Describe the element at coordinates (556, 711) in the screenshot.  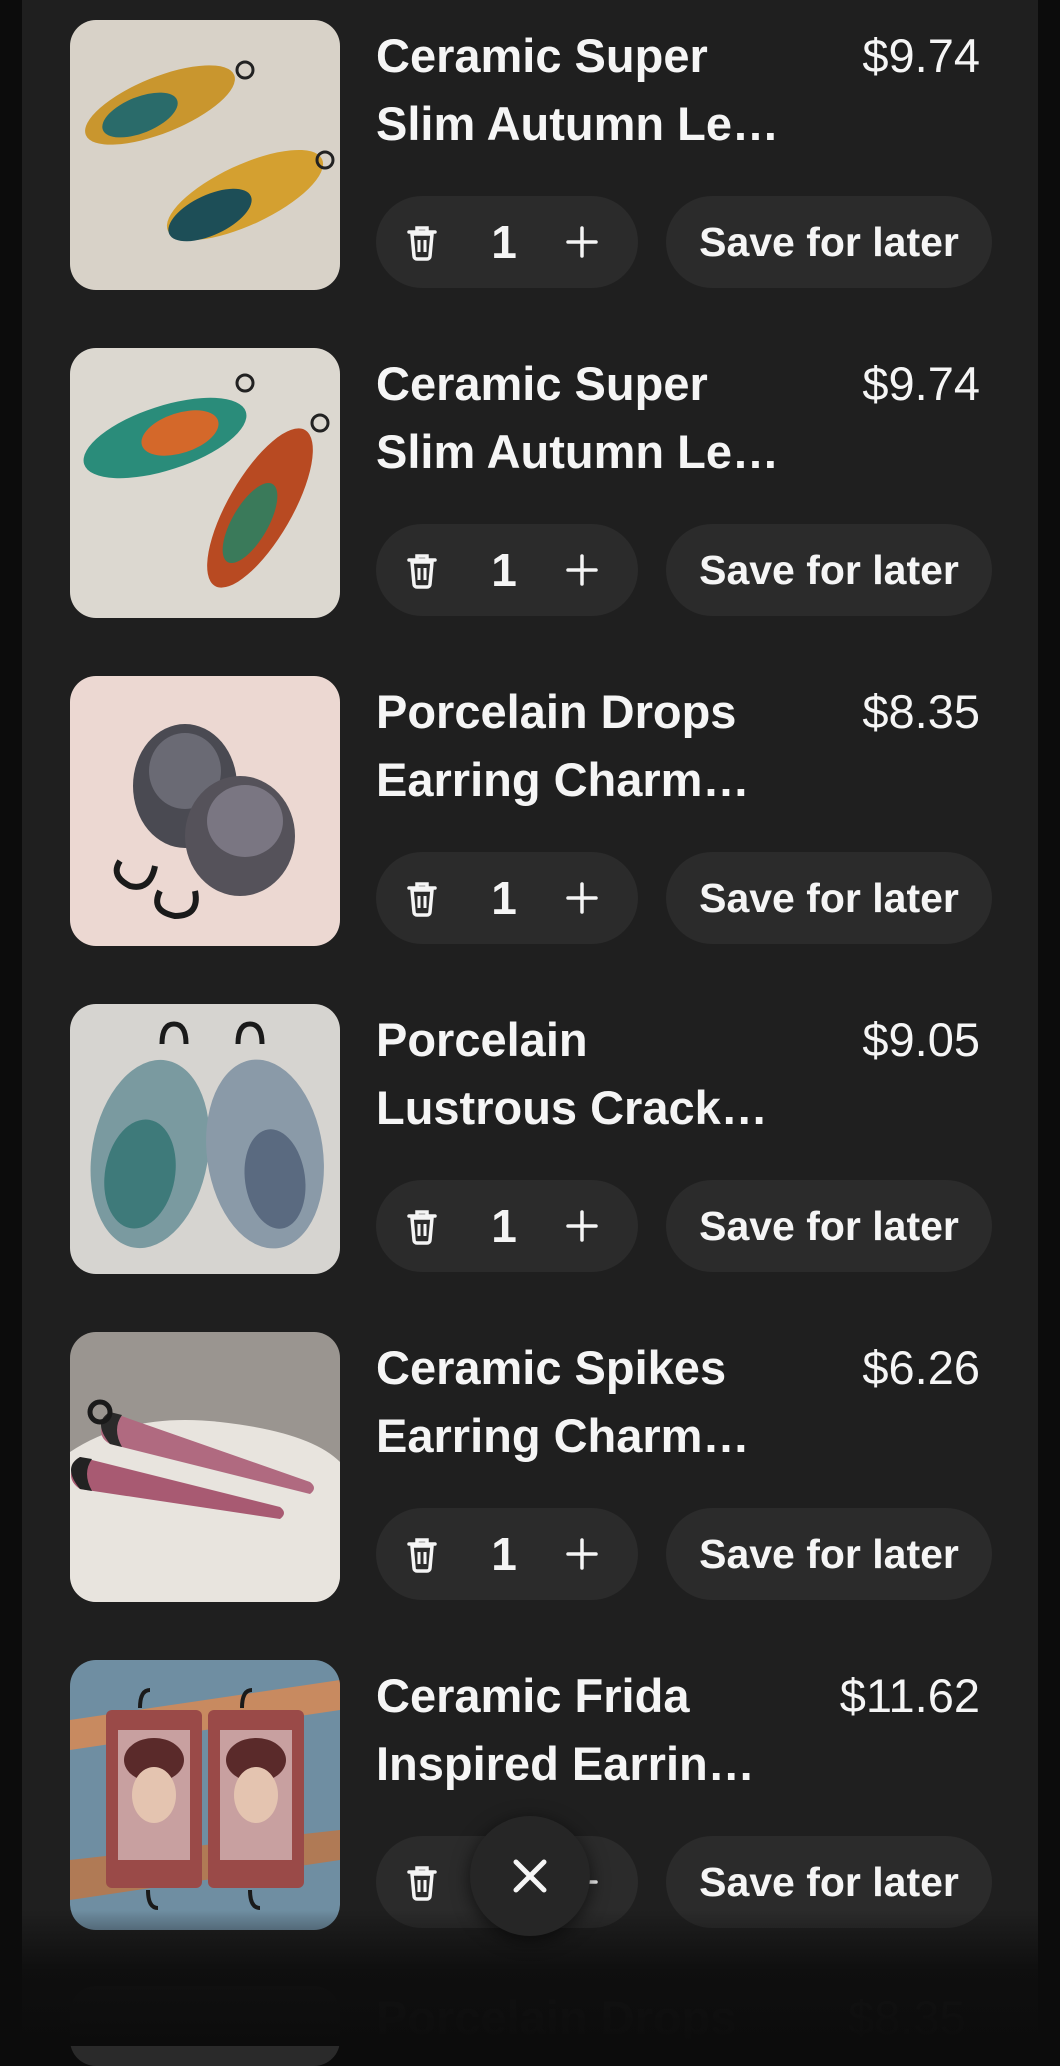
I see `product-title-line1: Porcelain Drops` at that location.